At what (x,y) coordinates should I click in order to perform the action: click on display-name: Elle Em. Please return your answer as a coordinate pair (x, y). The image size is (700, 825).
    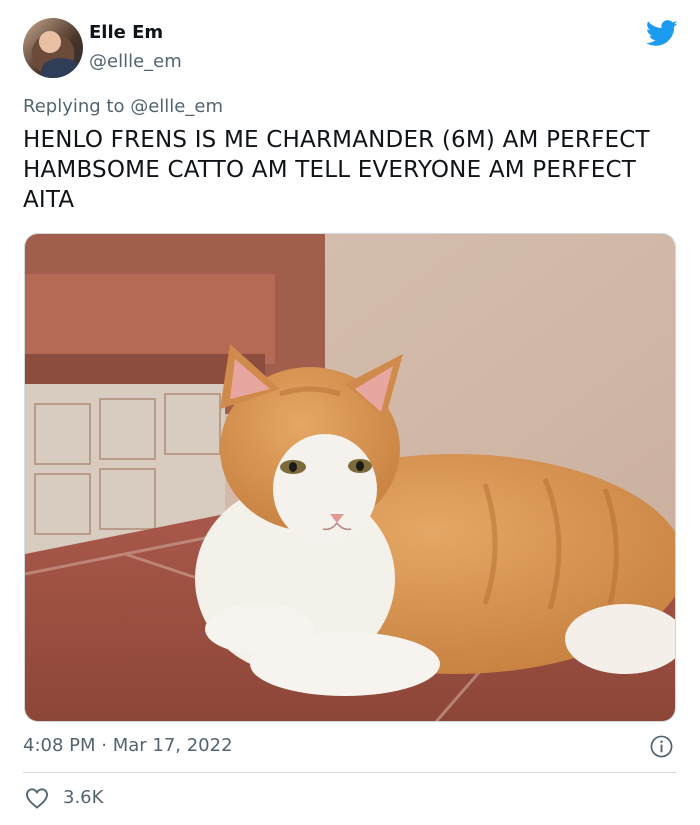
    Looking at the image, I should click on (126, 32).